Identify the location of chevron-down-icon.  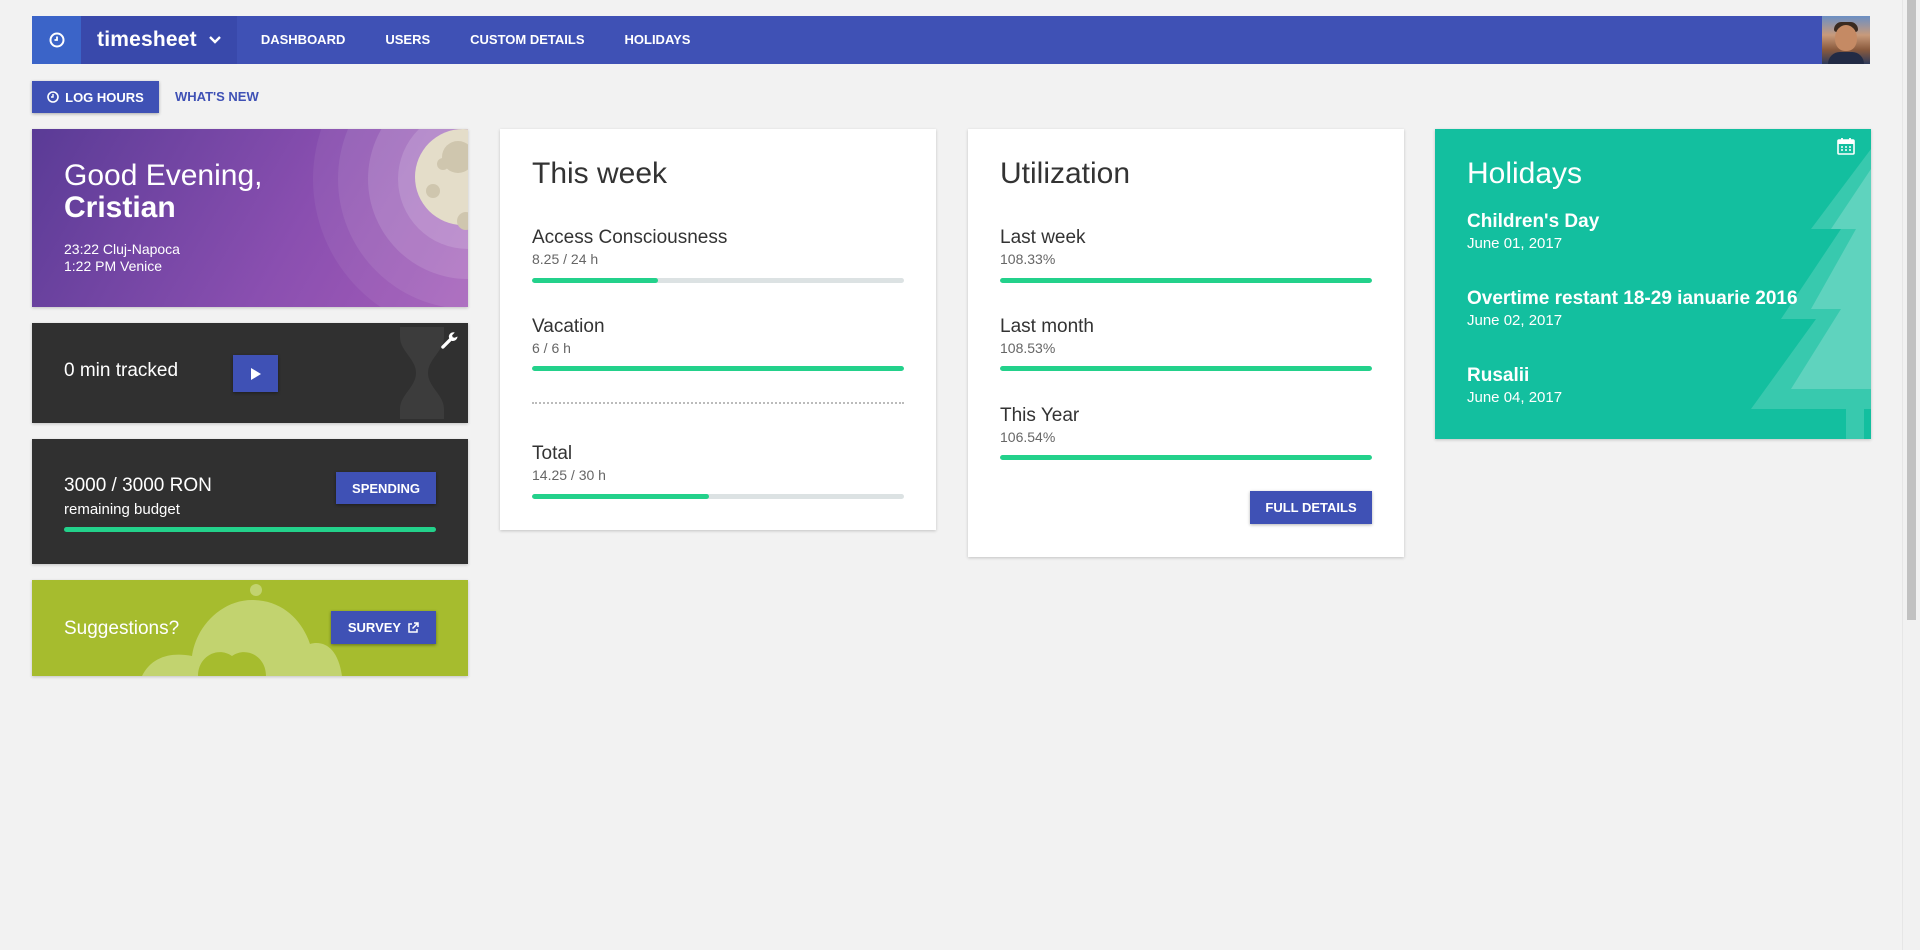
(214, 40).